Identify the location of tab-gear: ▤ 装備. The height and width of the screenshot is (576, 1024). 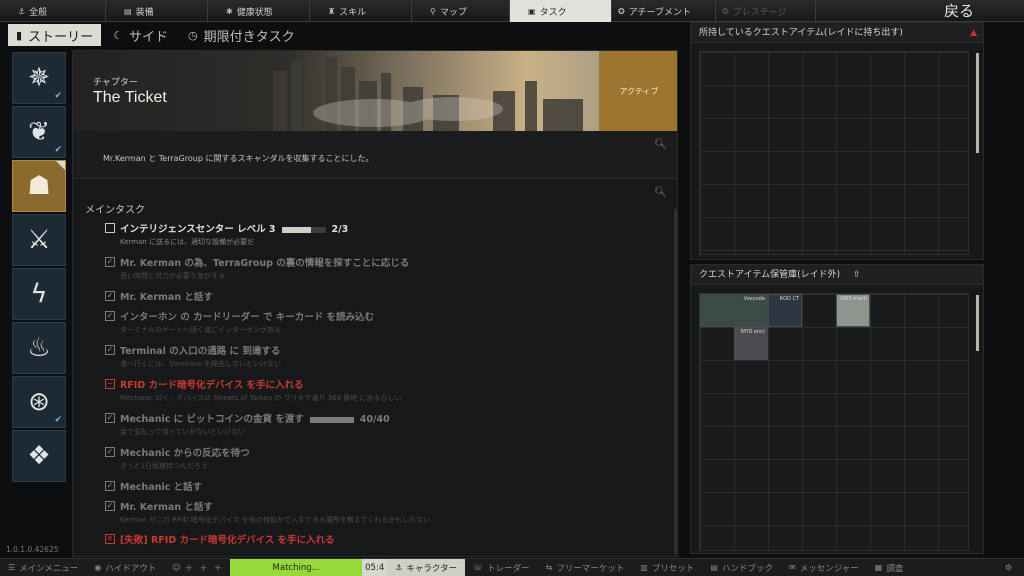
(157, 11).